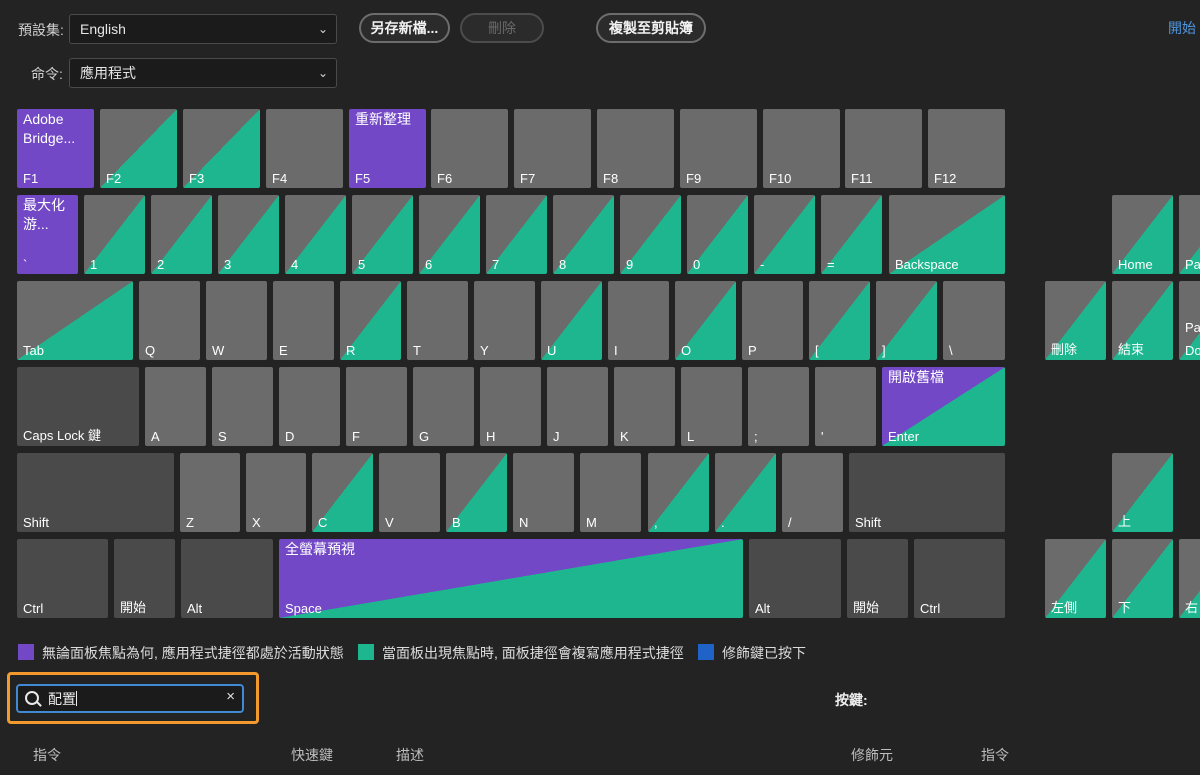  Describe the element at coordinates (221, 148) in the screenshot. I see `key-f3: F3` at that location.